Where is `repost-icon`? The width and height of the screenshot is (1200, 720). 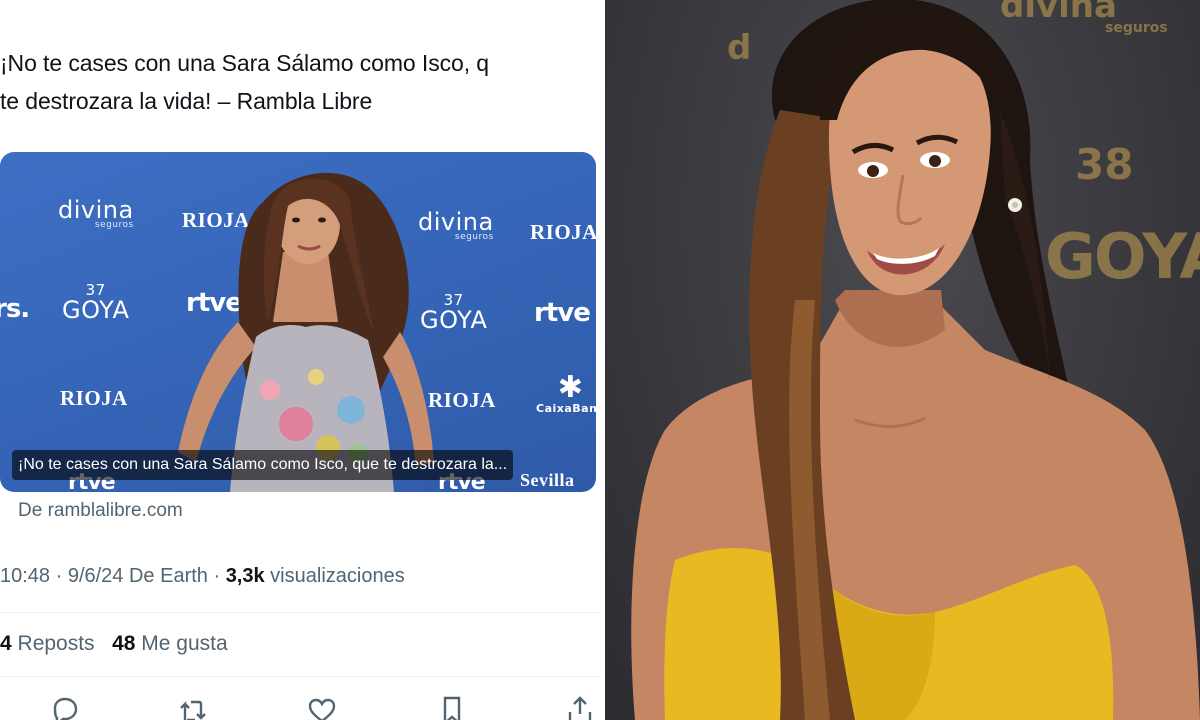 repost-icon is located at coordinates (193, 707).